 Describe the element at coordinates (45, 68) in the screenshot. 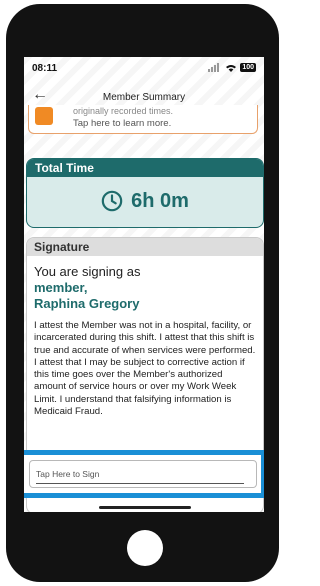

I see `status-time: 08:11` at that location.